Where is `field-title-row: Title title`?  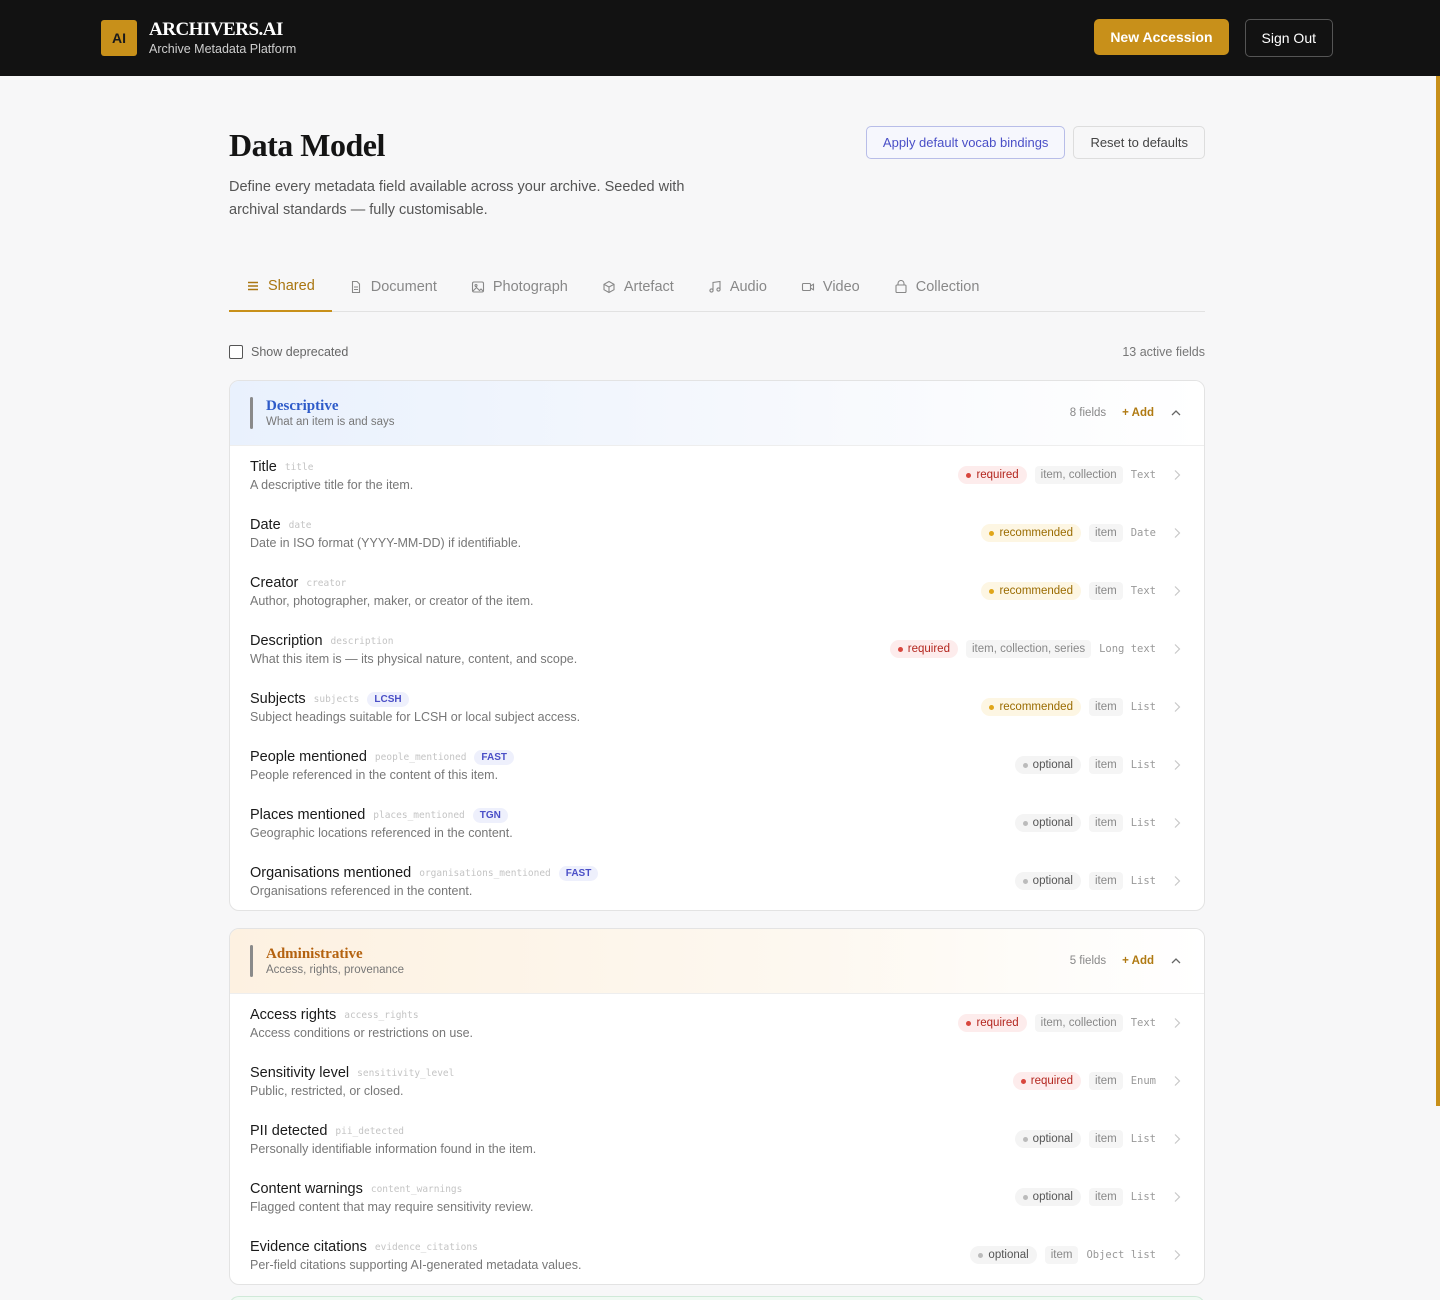
field-title-row: Title title is located at coordinates (331, 467).